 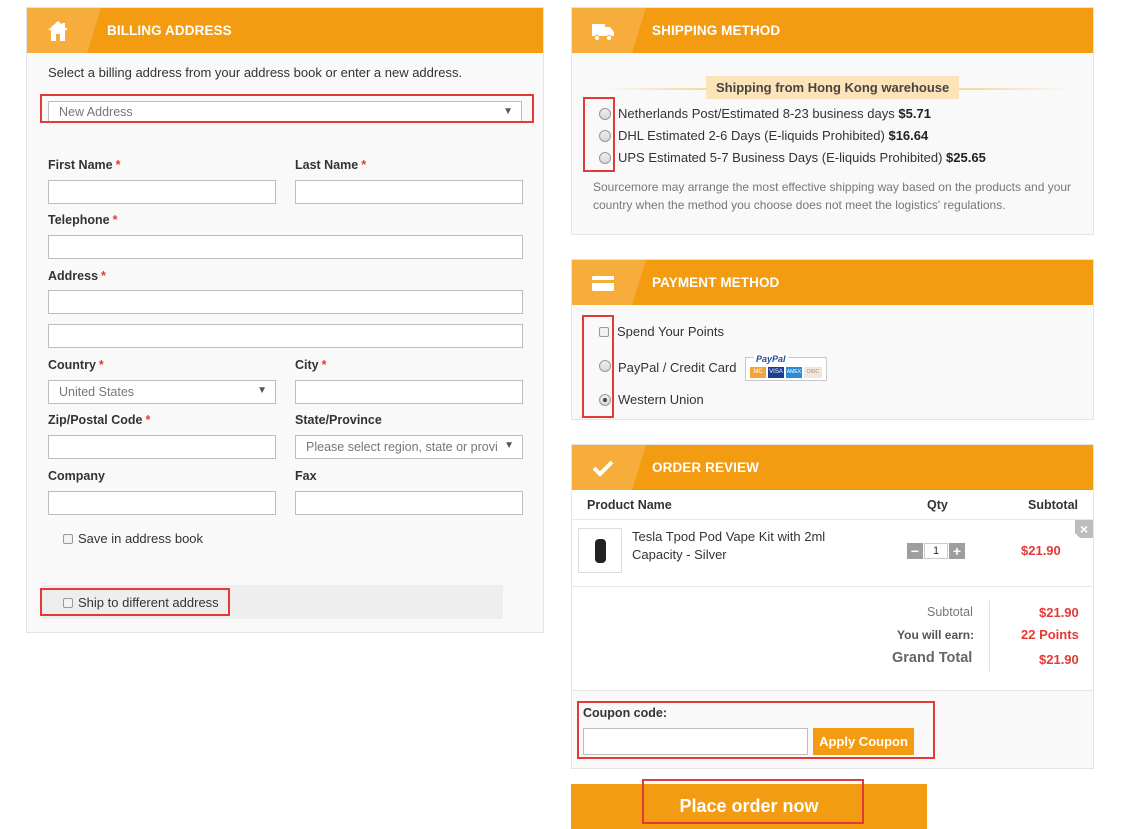 What do you see at coordinates (629, 505) in the screenshot?
I see `col-product-header: Product Name` at bounding box center [629, 505].